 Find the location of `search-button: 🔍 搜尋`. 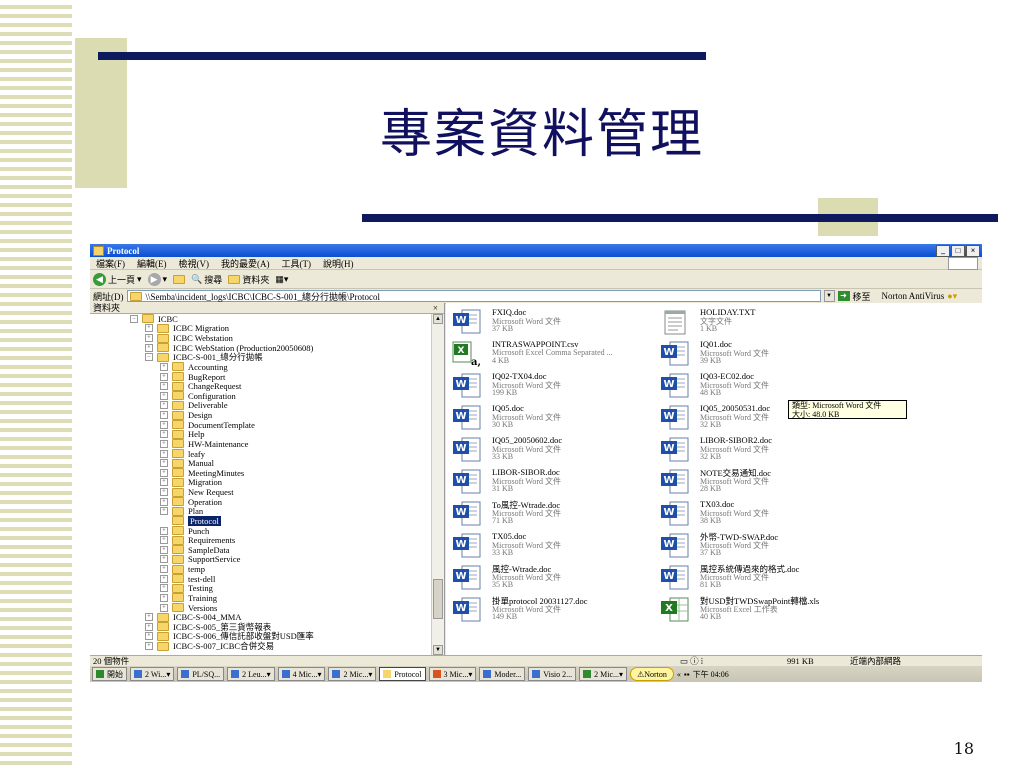

search-button: 🔍 搜尋 is located at coordinates (206, 279).